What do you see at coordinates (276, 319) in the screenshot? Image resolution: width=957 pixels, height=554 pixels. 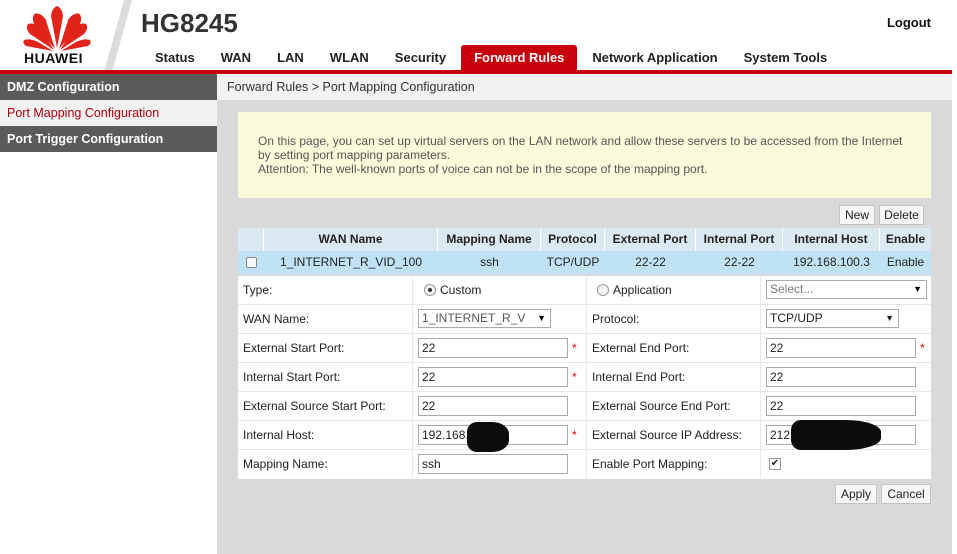 I see `wan-name-label: WAN Name:` at bounding box center [276, 319].